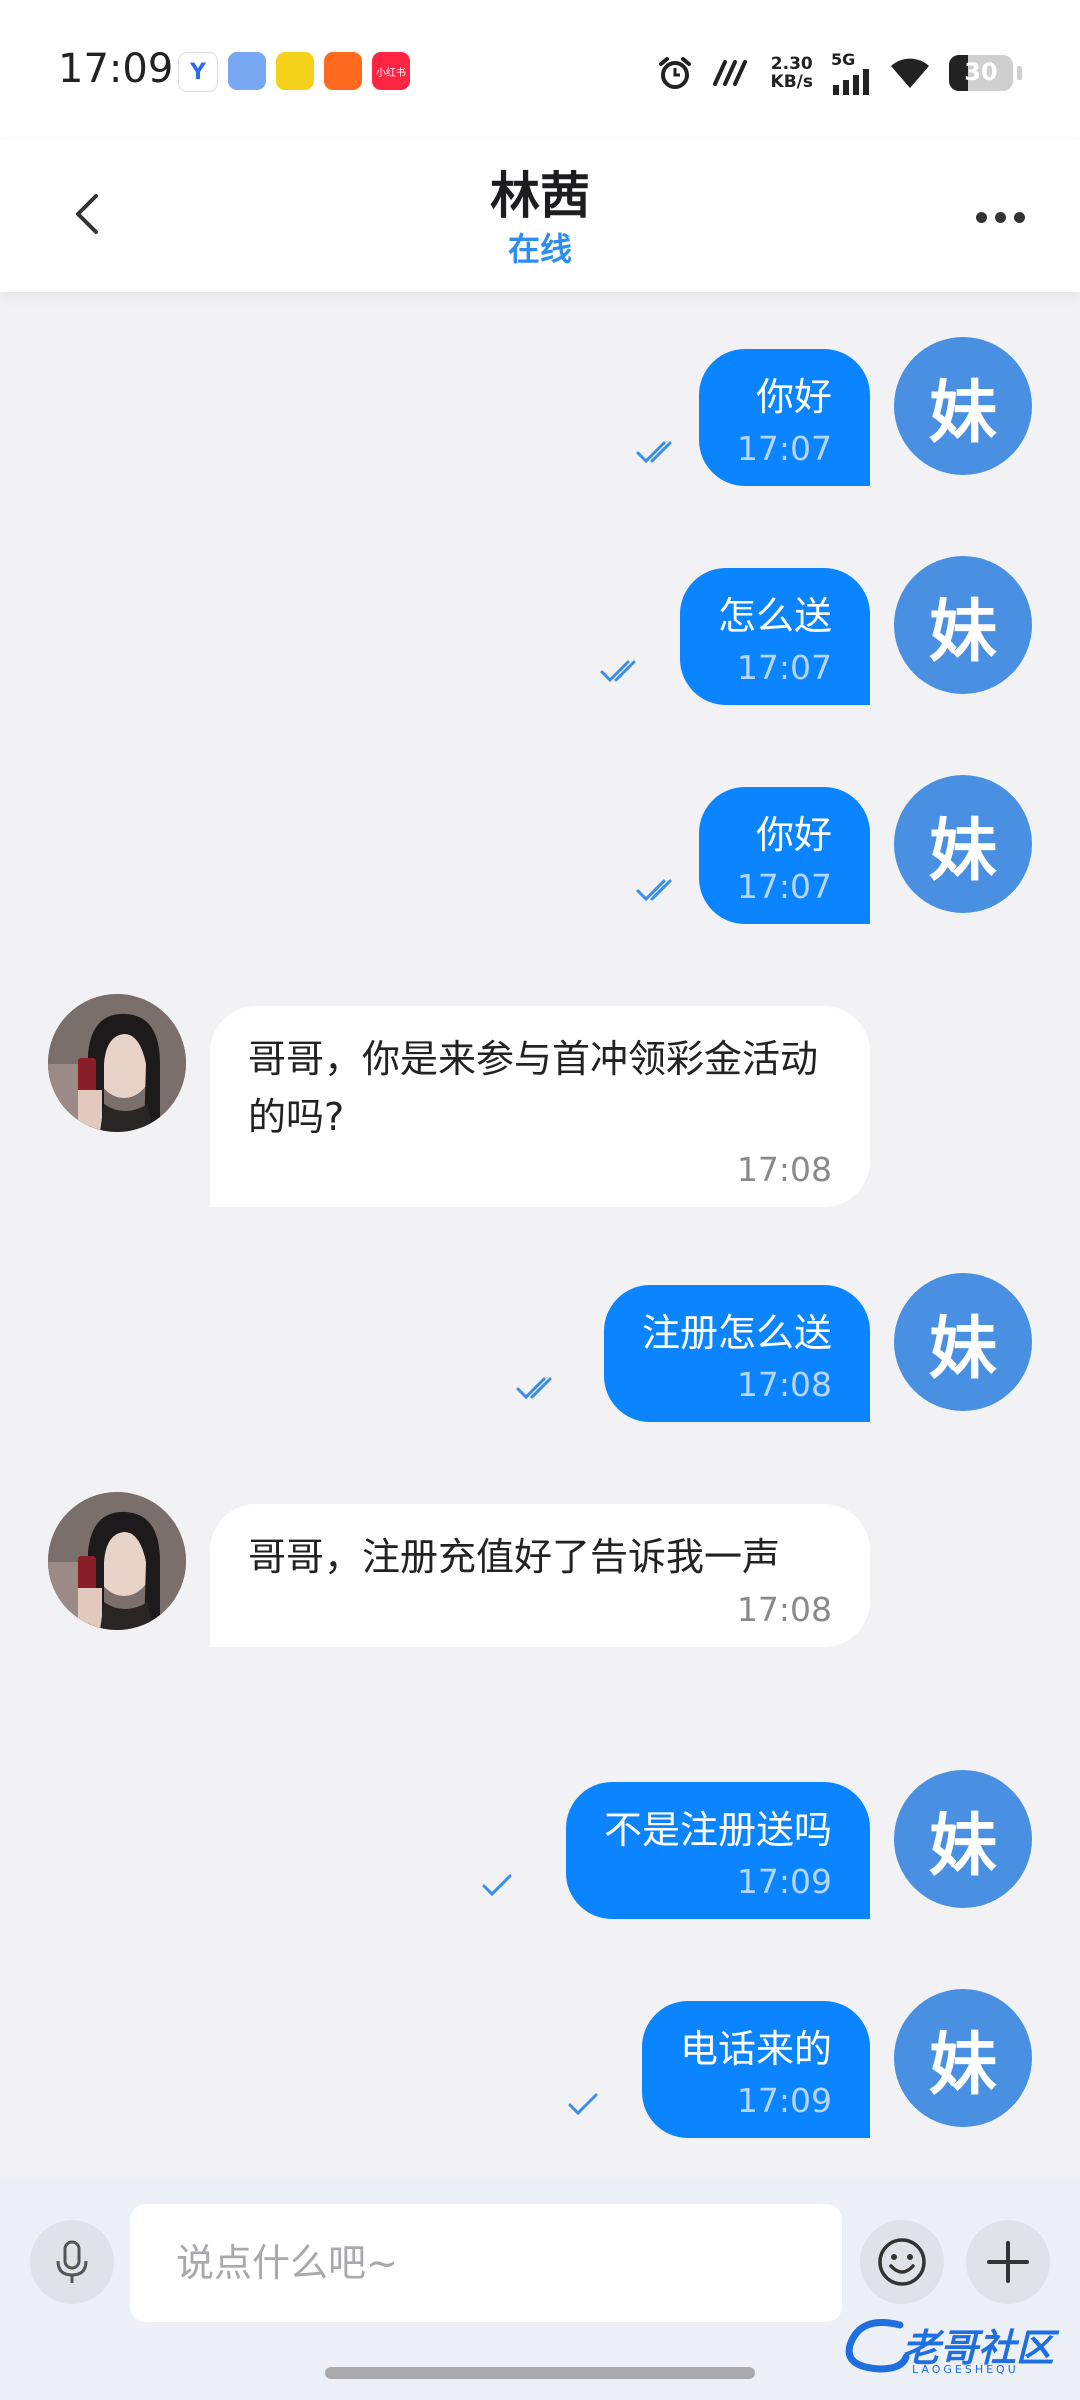 The height and width of the screenshot is (2400, 1080). Describe the element at coordinates (540, 2373) in the screenshot. I see `home-indicator` at that location.